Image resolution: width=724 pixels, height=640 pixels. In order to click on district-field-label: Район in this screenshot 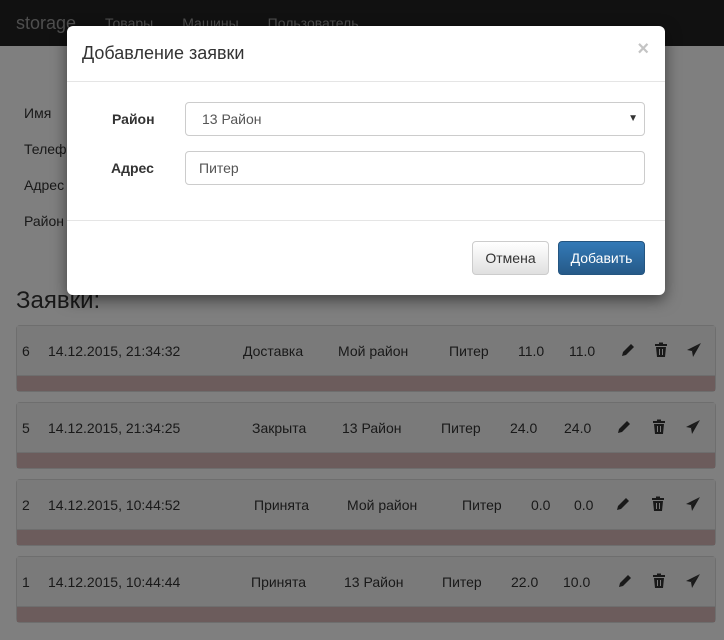, I will do `click(133, 119)`.